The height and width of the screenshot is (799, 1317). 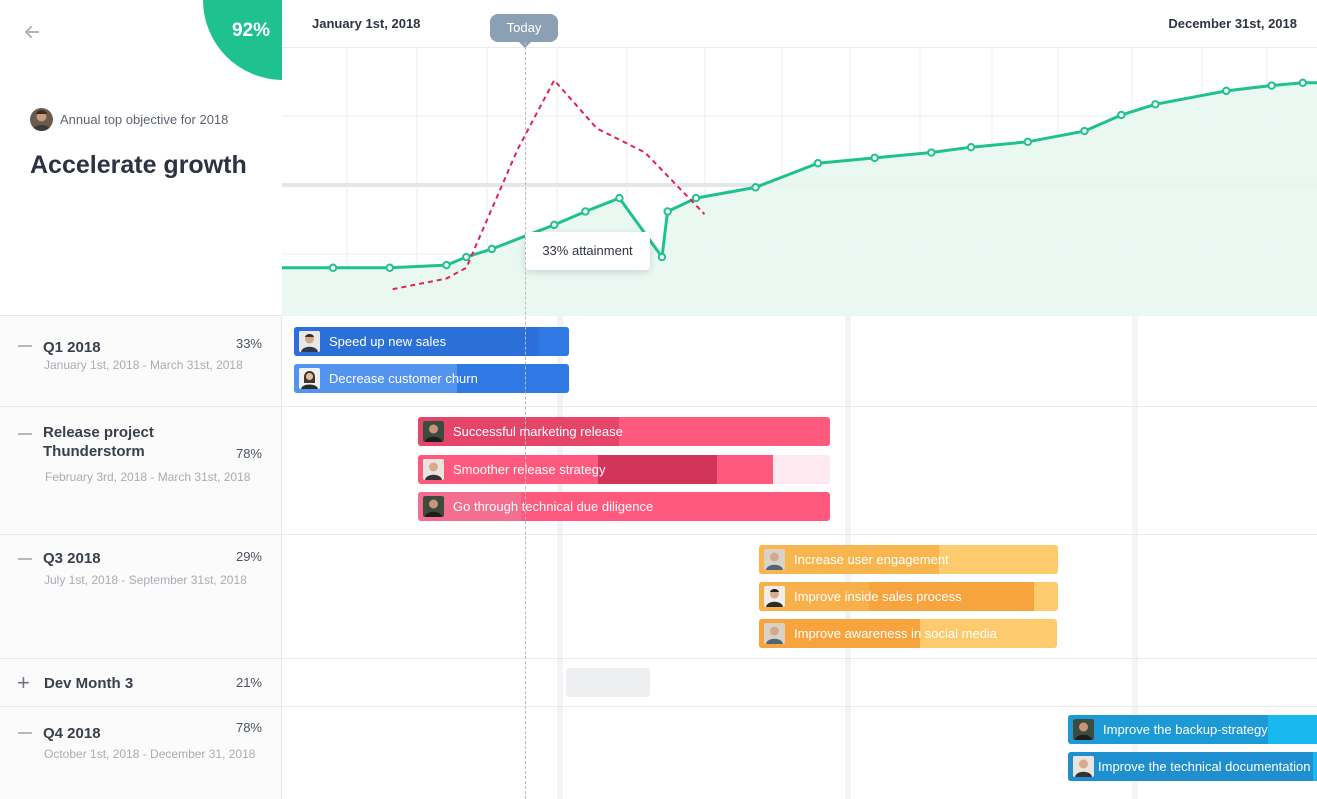 I want to click on collapsed-group-bar, so click(x=608, y=682).